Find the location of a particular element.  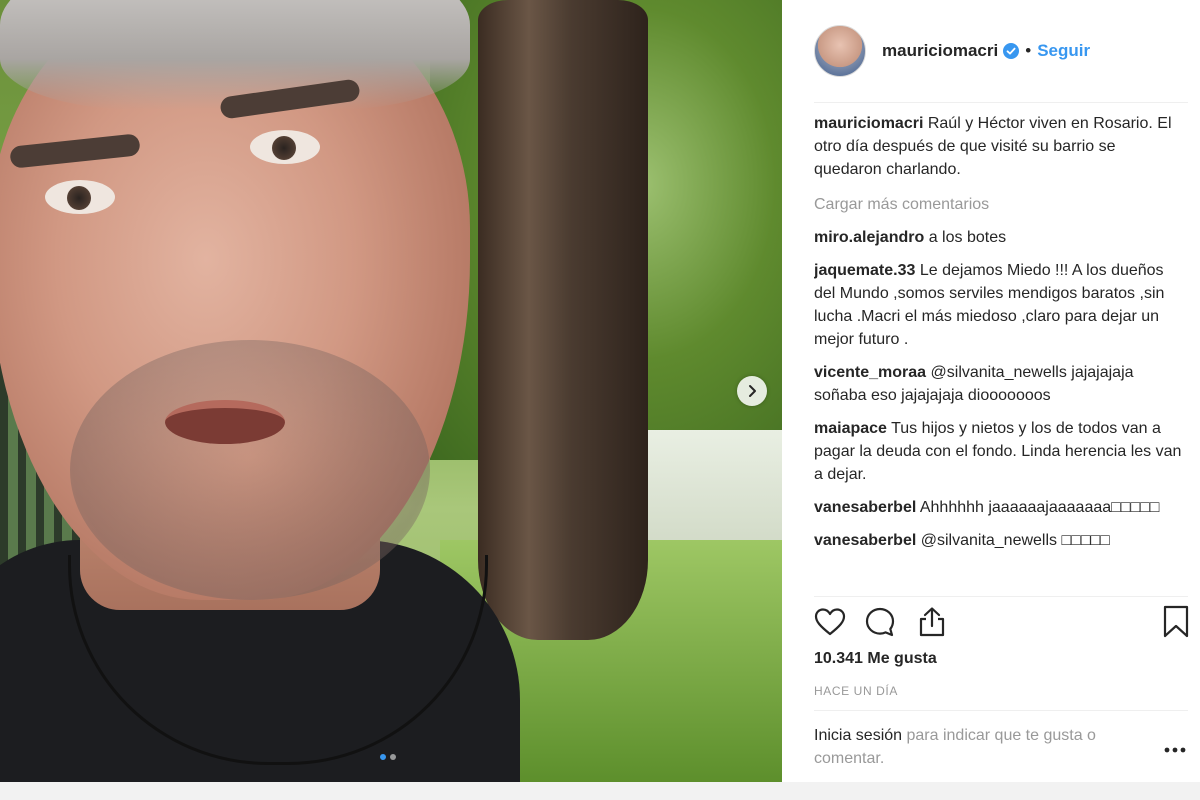

post-timestamp: HACE UN DÍA is located at coordinates (856, 691).